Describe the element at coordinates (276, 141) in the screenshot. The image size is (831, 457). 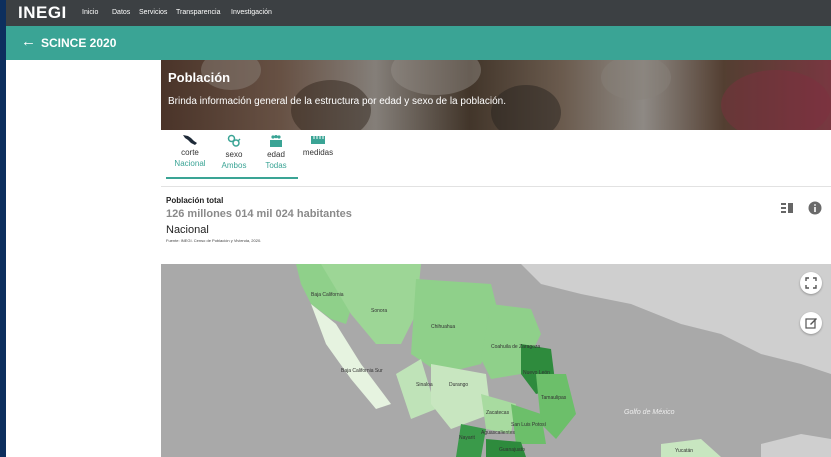
I see `age-group-icon` at that location.